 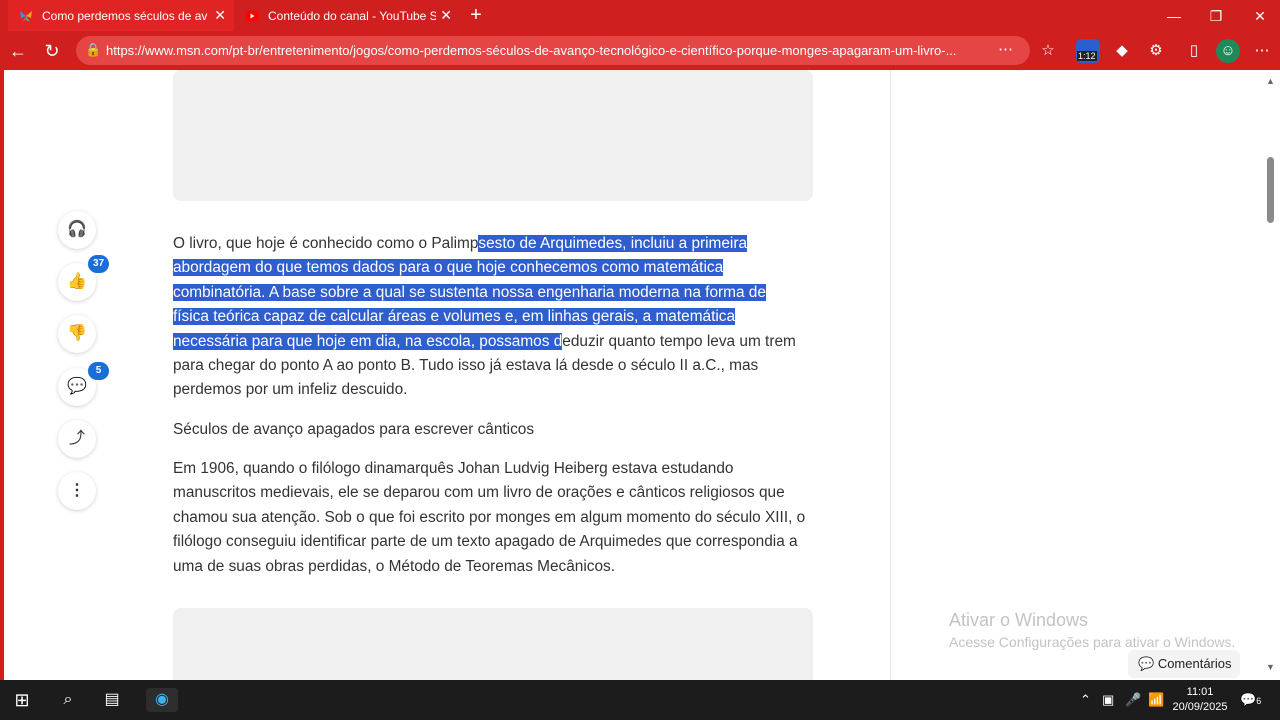 What do you see at coordinates (1200, 707) in the screenshot?
I see `date: 20/09/2025` at bounding box center [1200, 707].